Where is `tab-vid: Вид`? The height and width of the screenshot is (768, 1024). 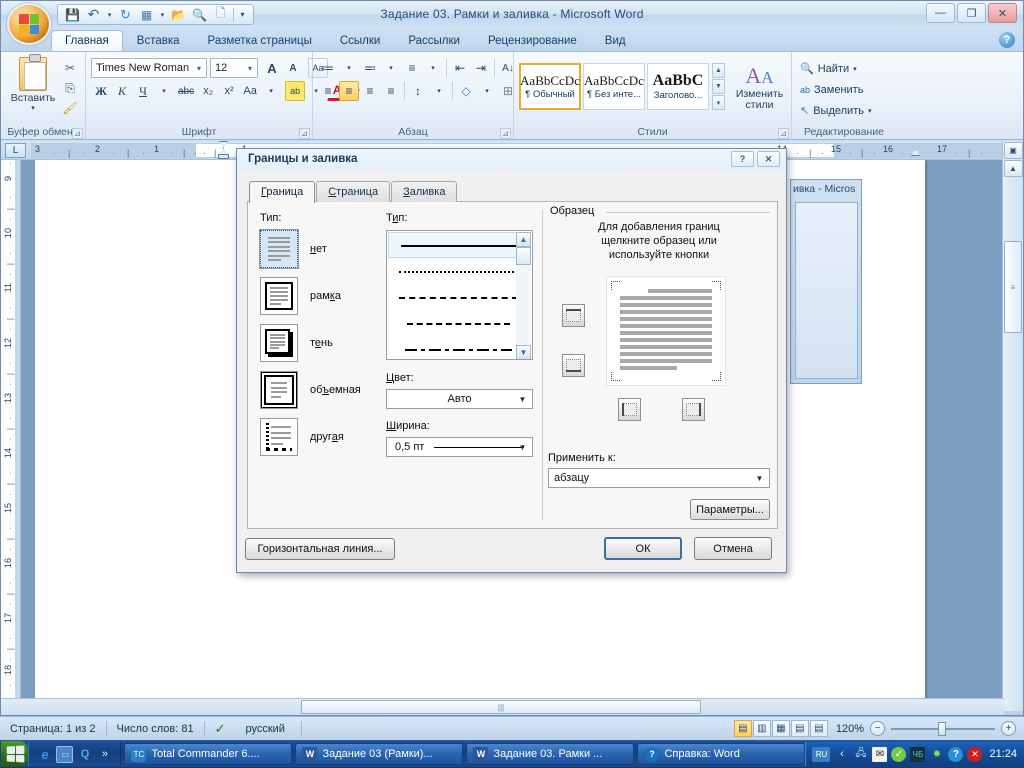 tab-vid: Вид is located at coordinates (615, 40).